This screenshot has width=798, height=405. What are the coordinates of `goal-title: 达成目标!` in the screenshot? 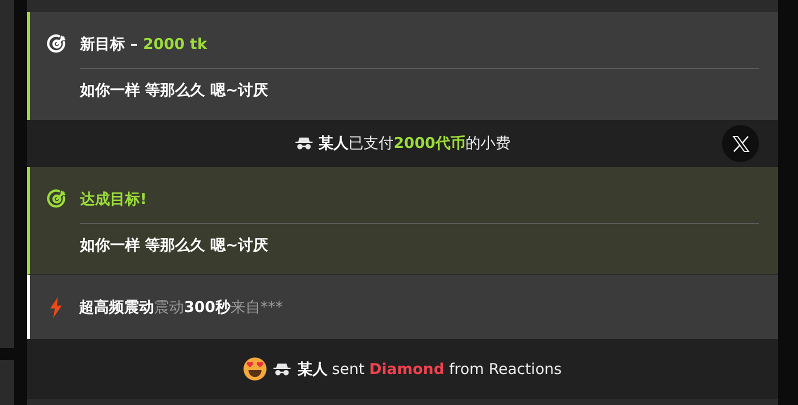 It's located at (113, 199).